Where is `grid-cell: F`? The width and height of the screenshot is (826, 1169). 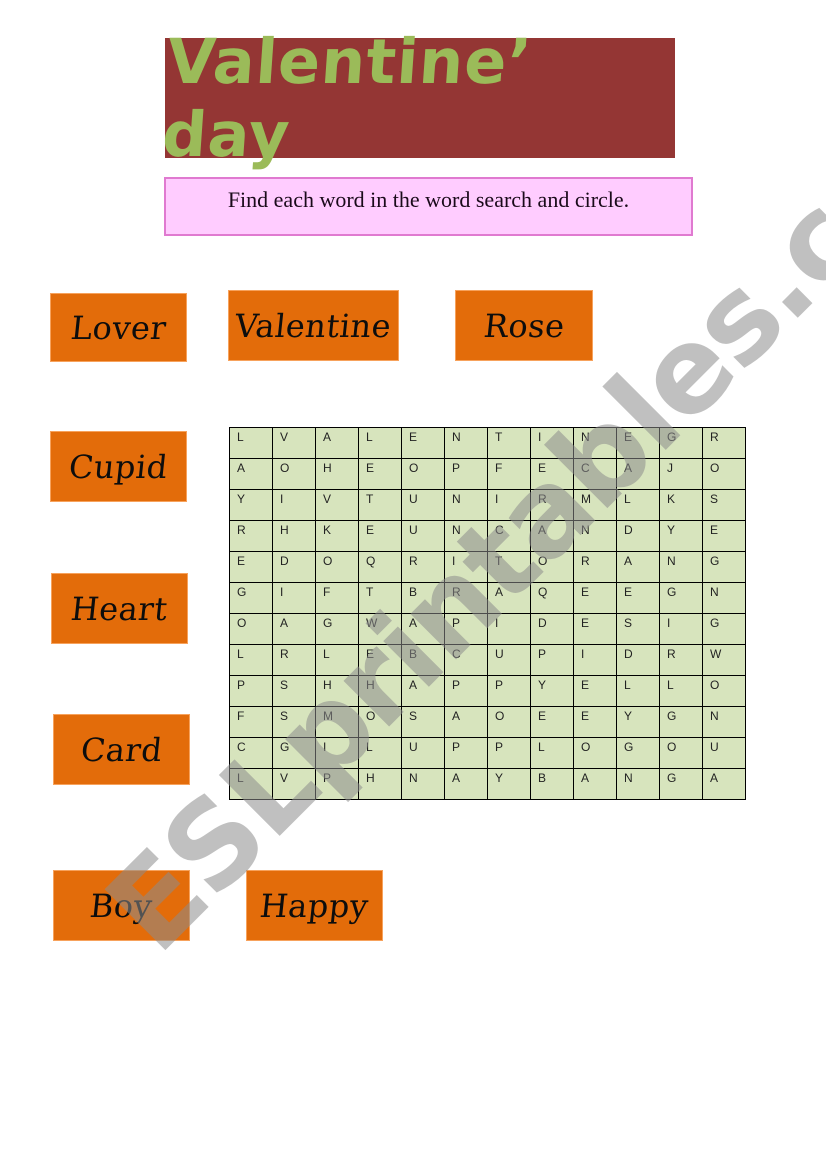 grid-cell: F is located at coordinates (337, 598).